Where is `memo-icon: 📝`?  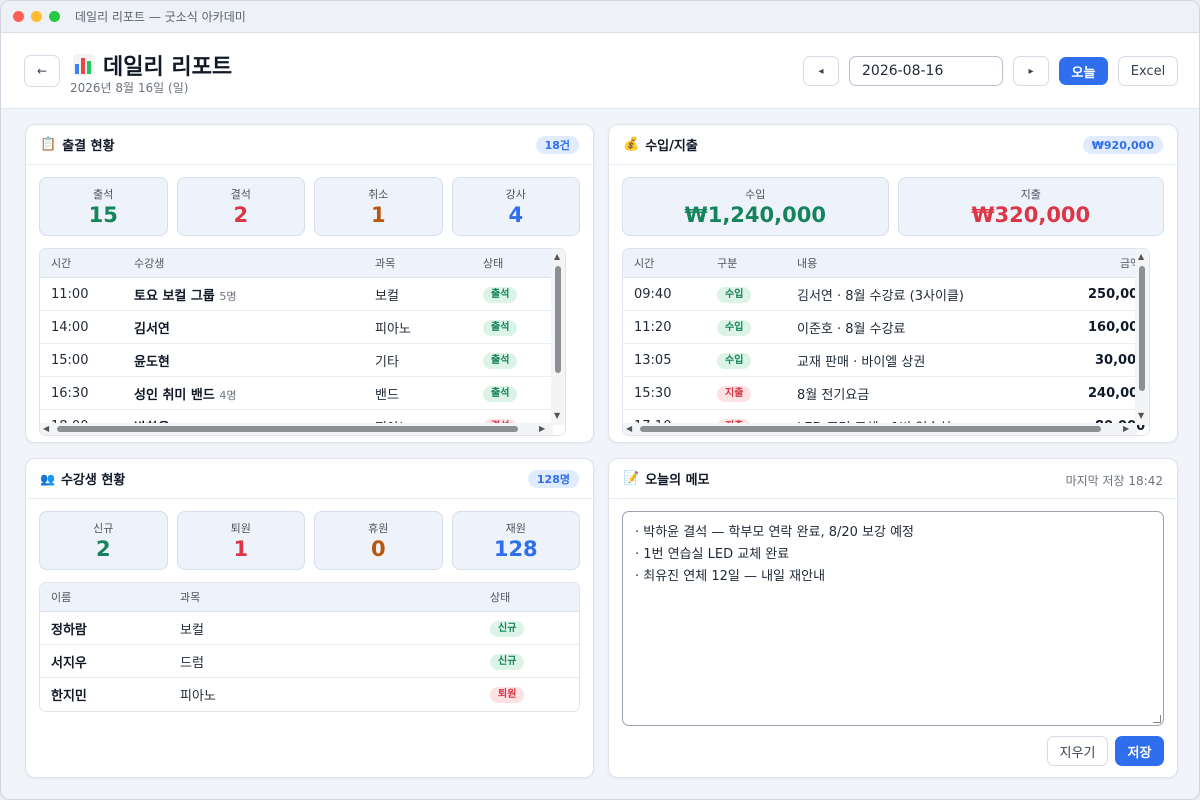 memo-icon: 📝 is located at coordinates (631, 478).